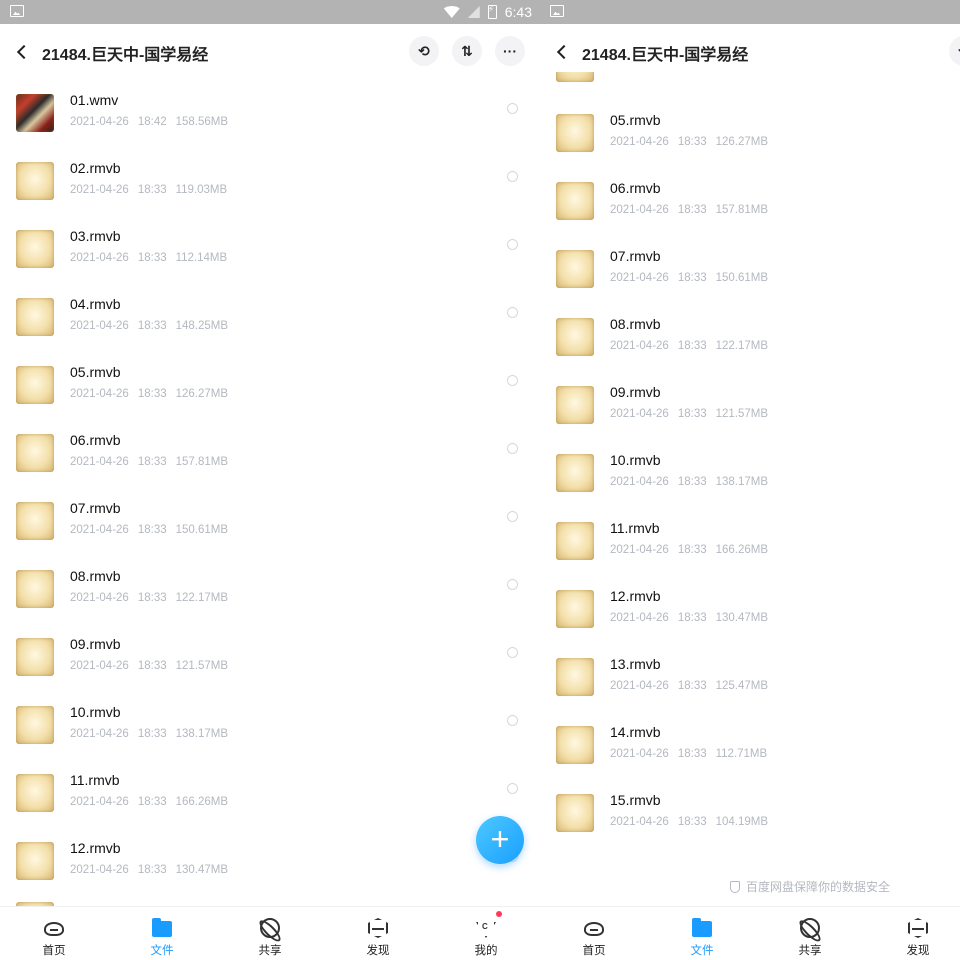 This screenshot has width=960, height=960. Describe the element at coordinates (635, 120) in the screenshot. I see `file-name: 05.rmvb` at that location.